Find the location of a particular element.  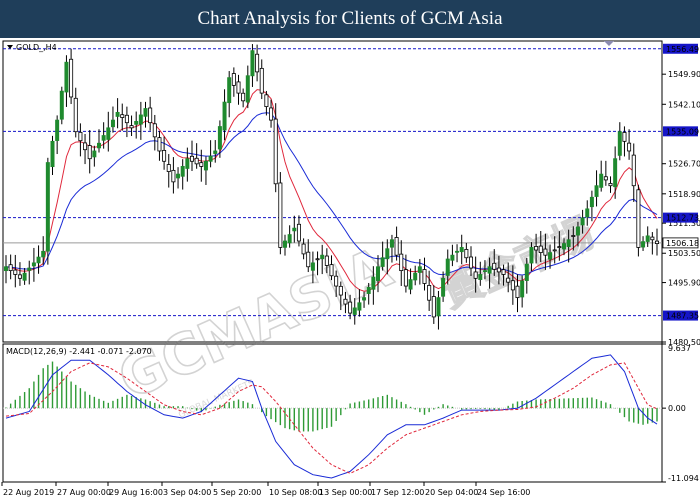

current-price-label: 1506.18 is located at coordinates (682, 243).